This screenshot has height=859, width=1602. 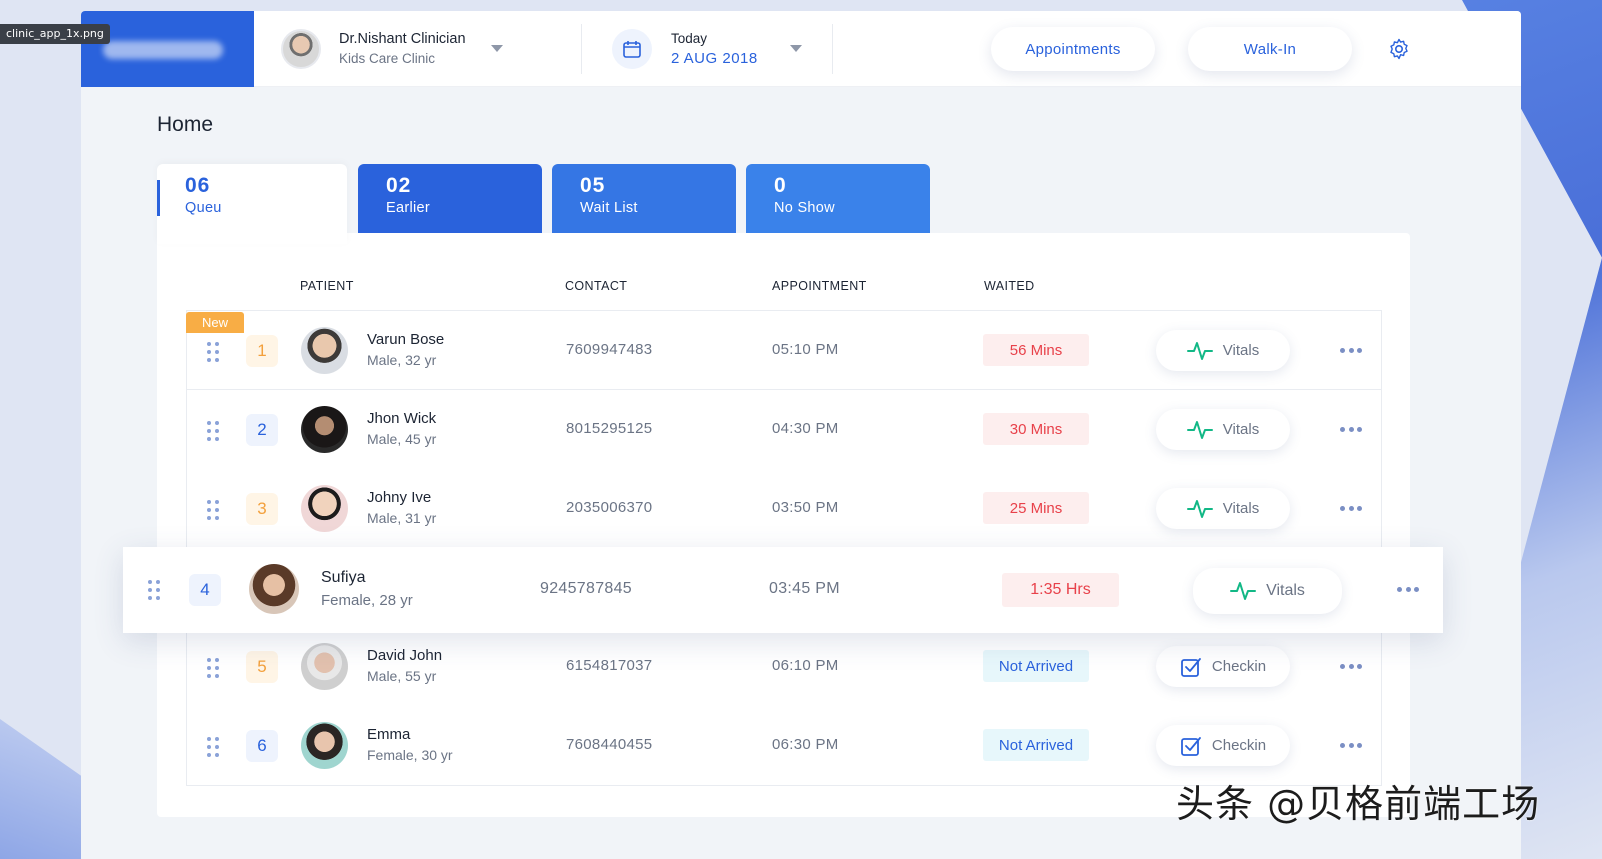 I want to click on row-index: 3, so click(x=262, y=509).